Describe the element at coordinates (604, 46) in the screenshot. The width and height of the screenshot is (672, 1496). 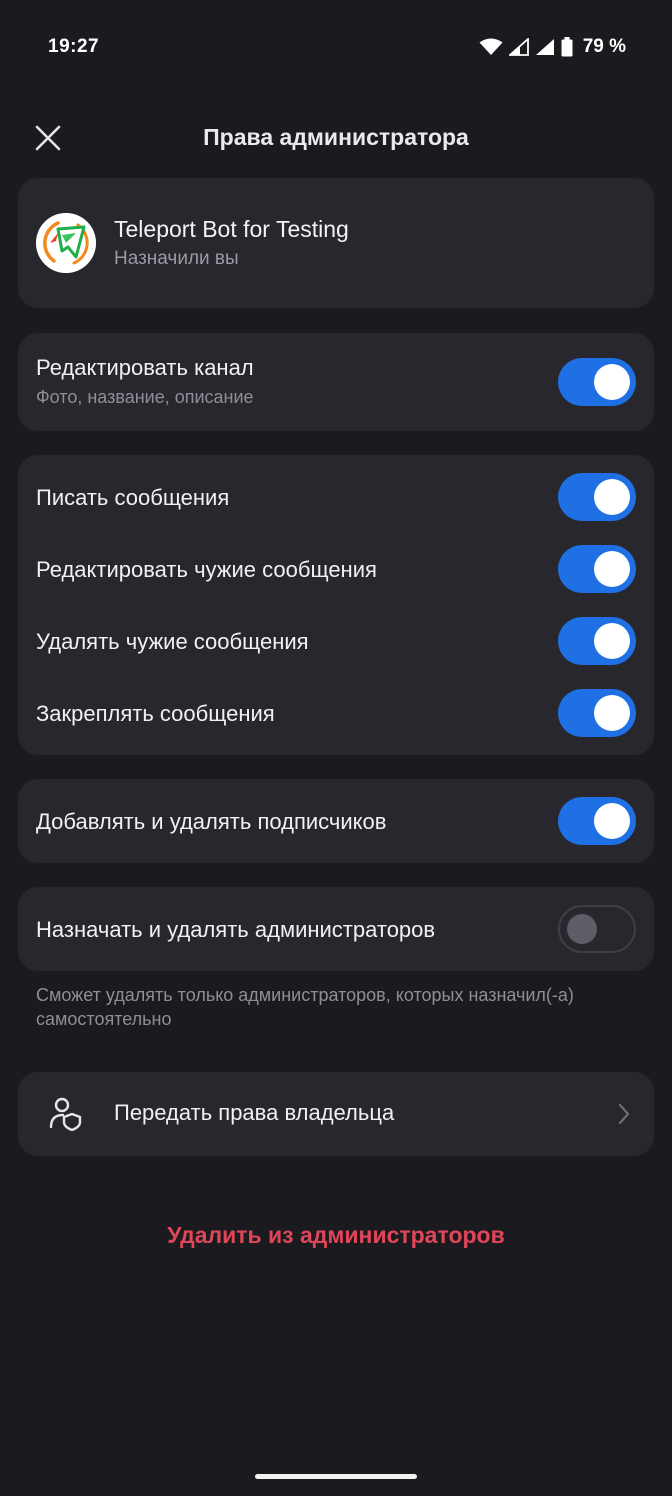
I see `battery-percent: 79 %` at that location.